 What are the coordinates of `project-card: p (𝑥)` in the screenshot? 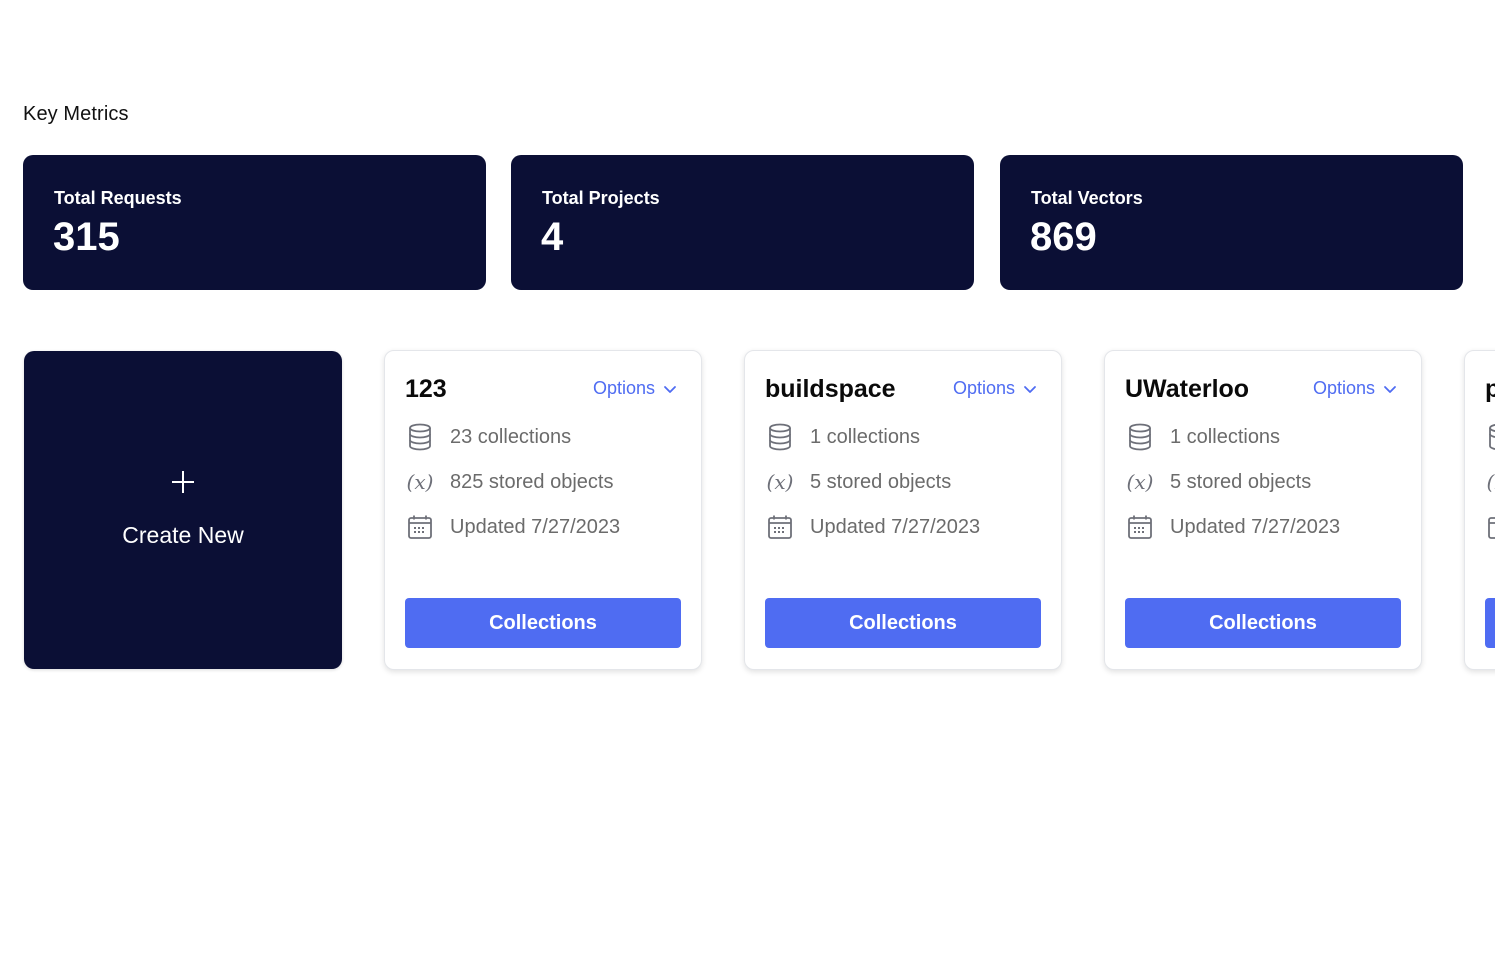 It's located at (1479, 510).